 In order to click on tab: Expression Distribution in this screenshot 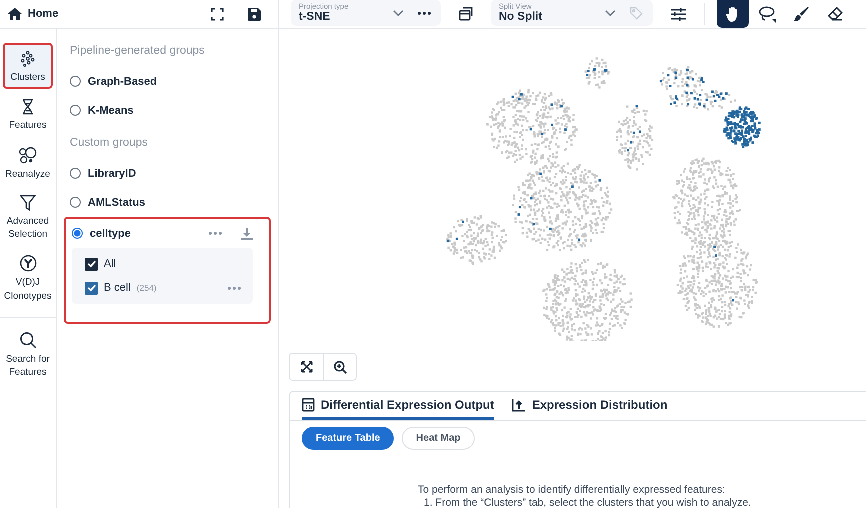, I will do `click(590, 406)`.